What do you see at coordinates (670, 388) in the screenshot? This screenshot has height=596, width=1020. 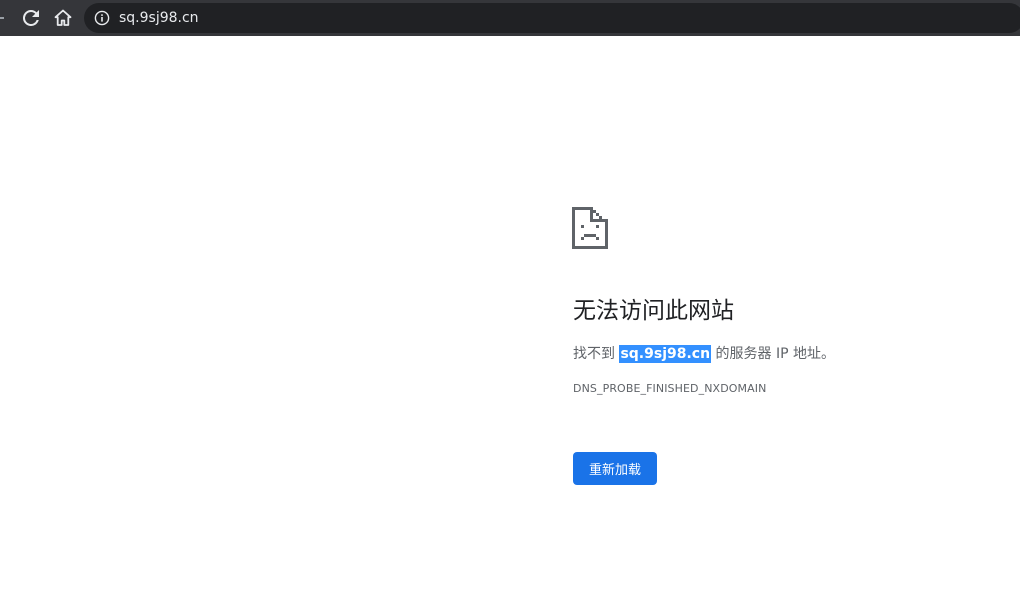 I see `error-code: DNS_PROBE_FINISHED_NXDOMAIN` at bounding box center [670, 388].